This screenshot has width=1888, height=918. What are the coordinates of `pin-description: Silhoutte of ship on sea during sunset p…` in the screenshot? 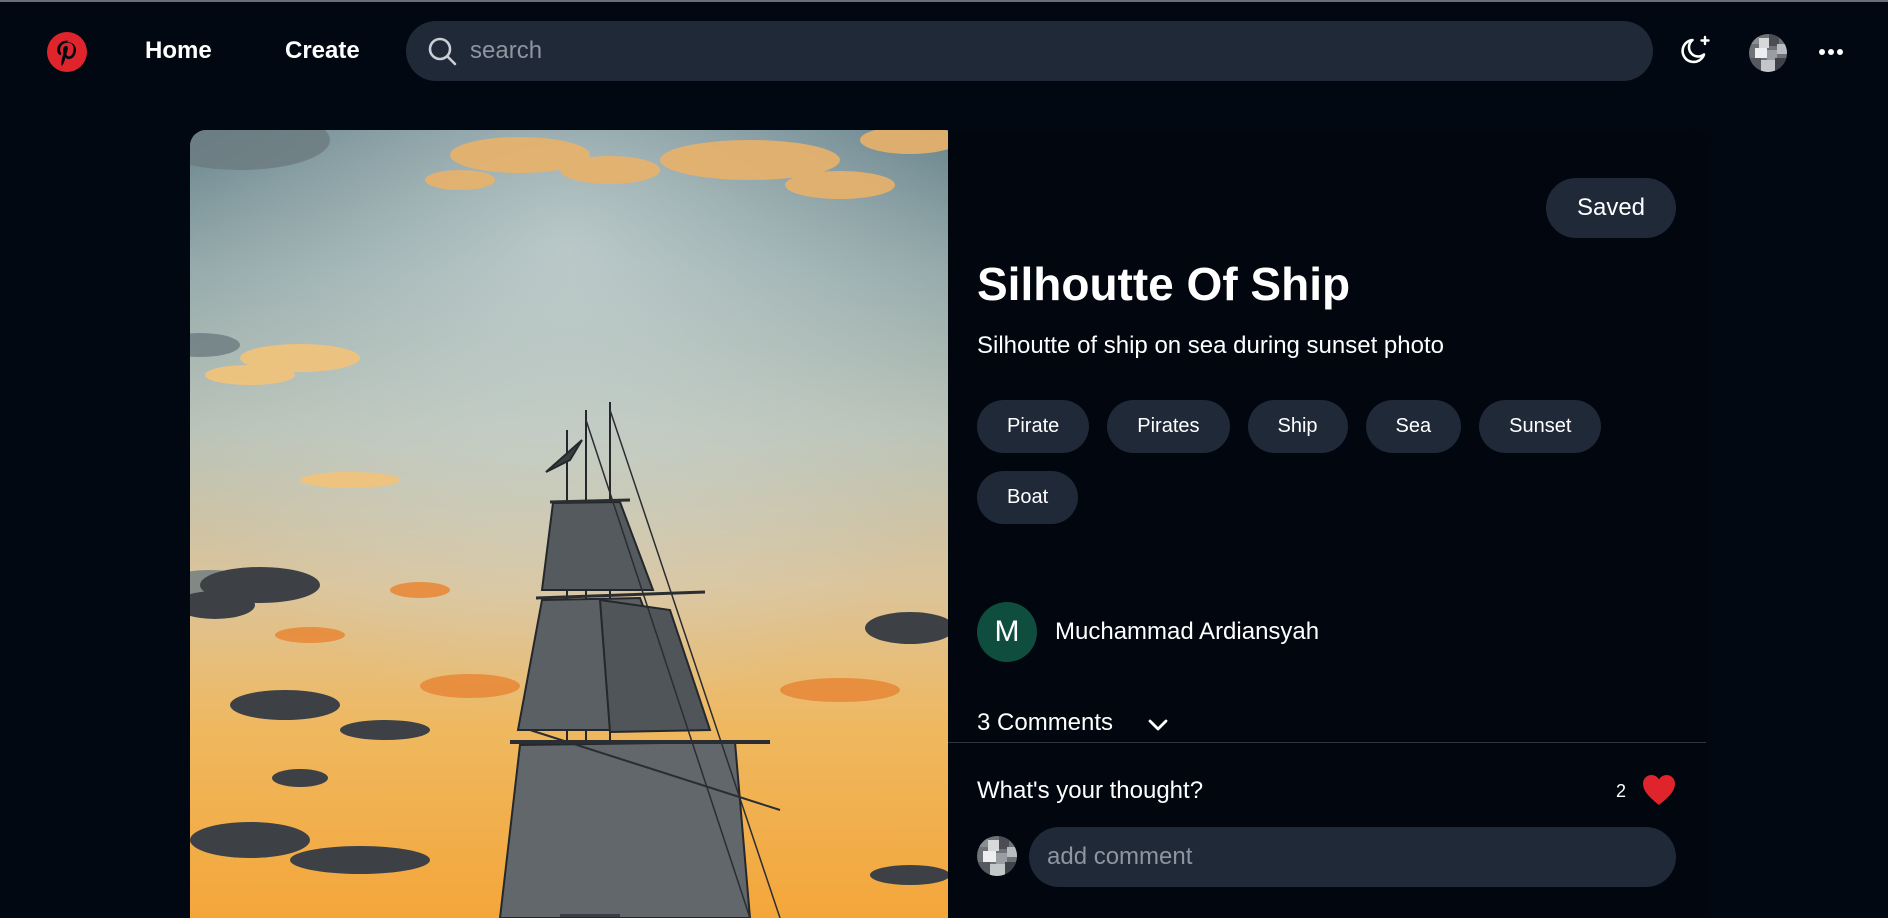 It's located at (1210, 345).